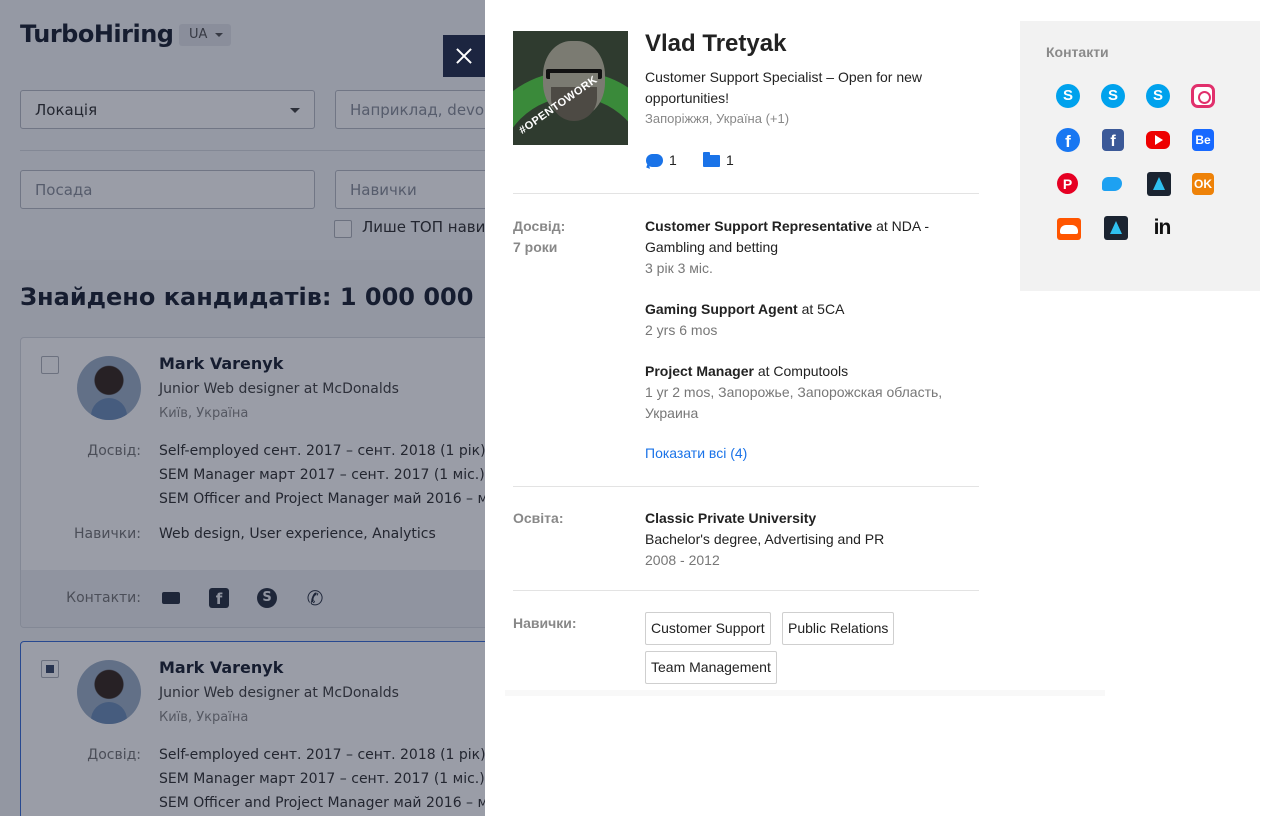  I want to click on job-company: 5CA, so click(831, 309).